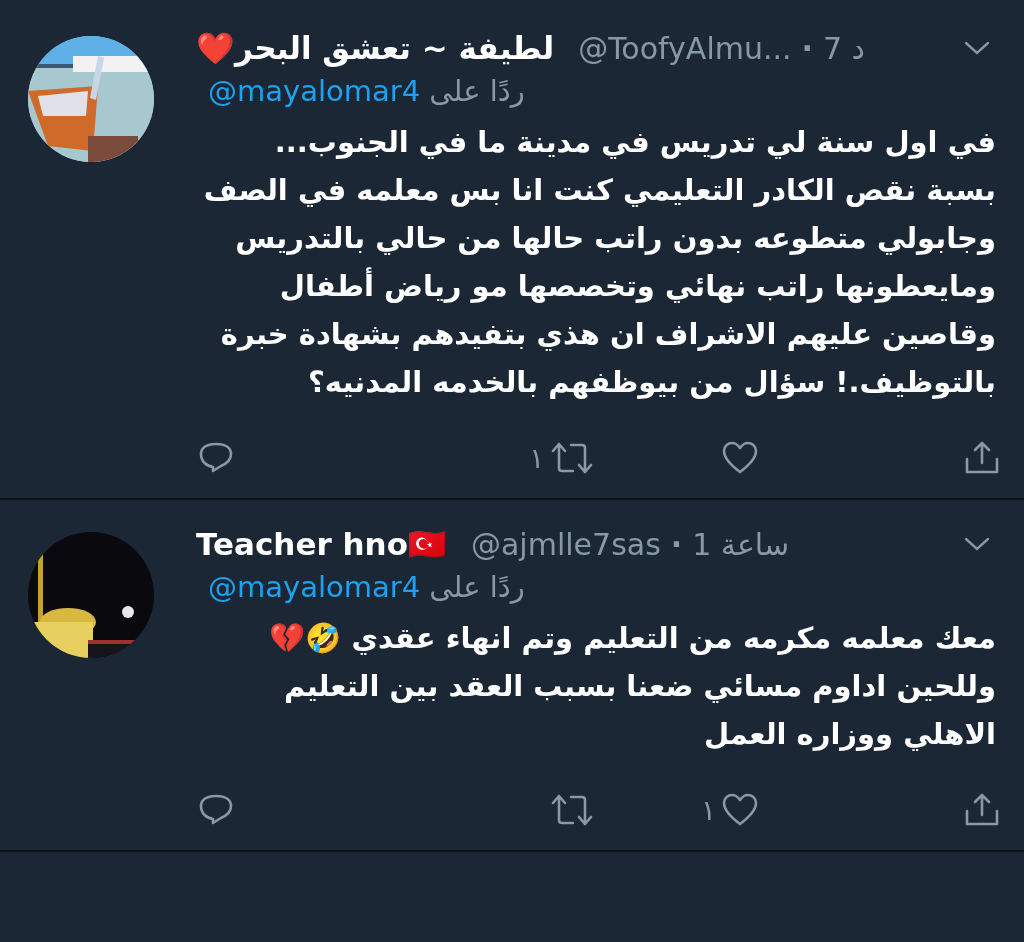 This screenshot has width=1024, height=942. I want to click on display-name: لطيفة ~ تعشق البحر❤, so click(375, 48).